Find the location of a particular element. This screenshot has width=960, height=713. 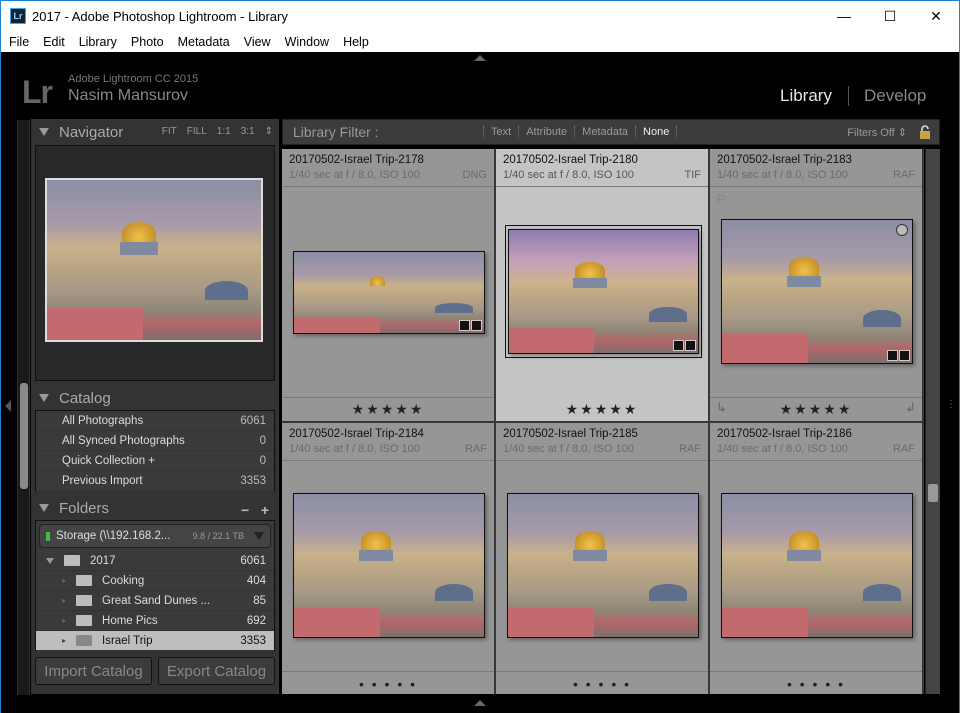

menu-library: Library is located at coordinates (98, 42).